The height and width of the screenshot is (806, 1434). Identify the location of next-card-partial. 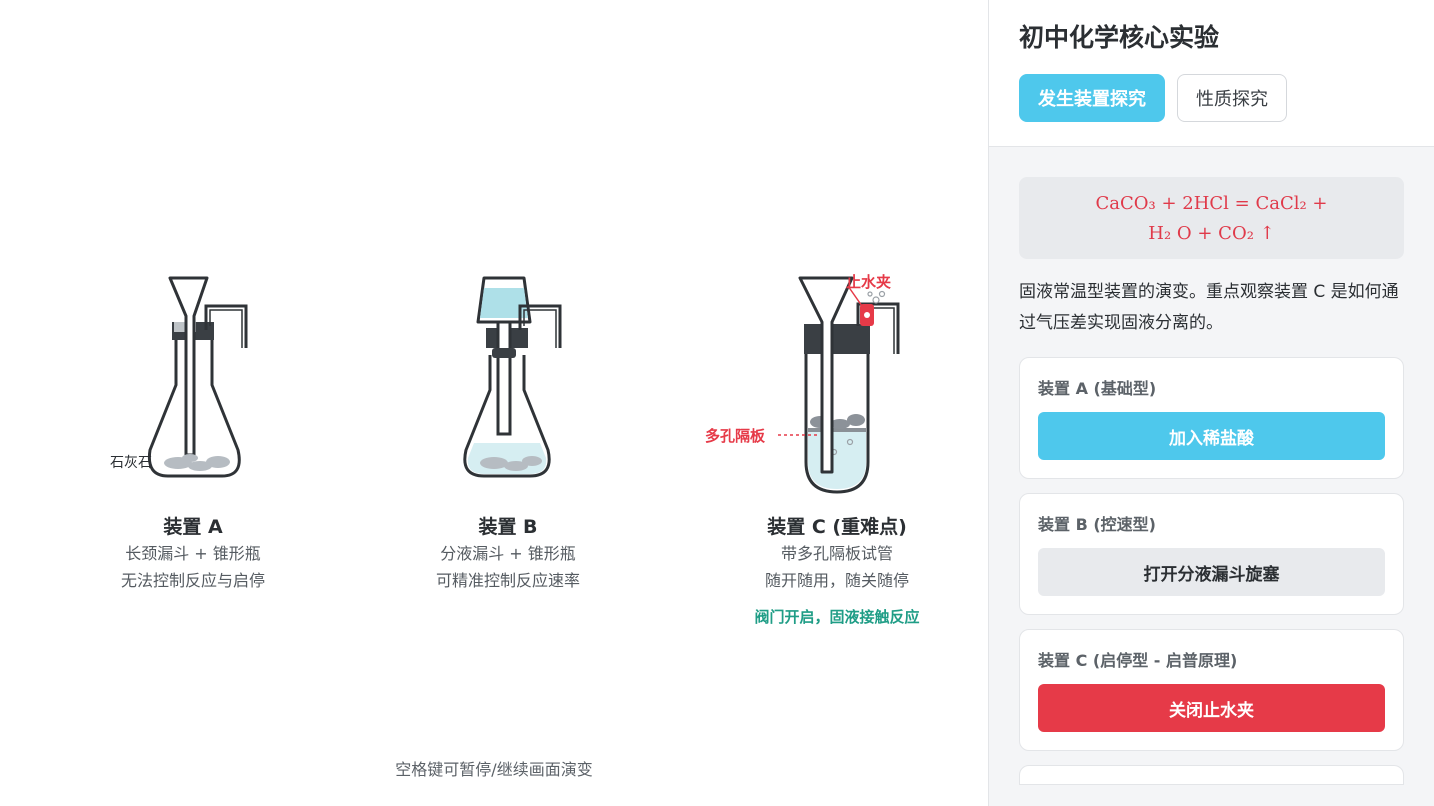
(1211, 775).